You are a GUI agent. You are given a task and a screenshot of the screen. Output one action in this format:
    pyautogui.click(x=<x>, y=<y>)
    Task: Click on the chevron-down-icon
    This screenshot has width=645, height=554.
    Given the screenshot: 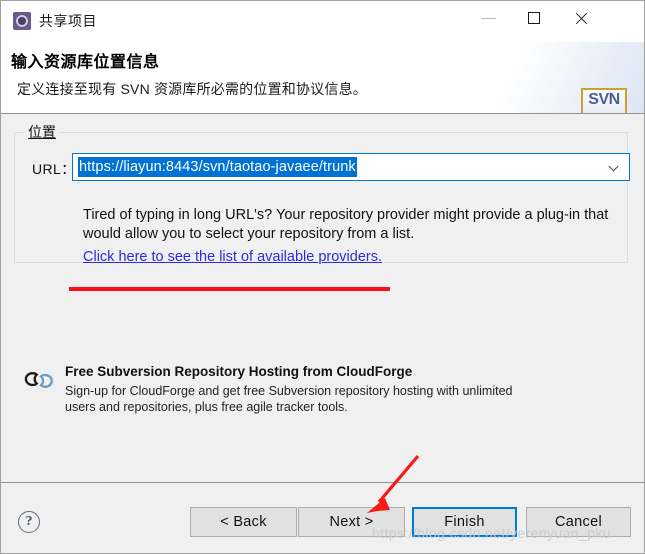 What is the action you would take?
    pyautogui.click(x=614, y=167)
    